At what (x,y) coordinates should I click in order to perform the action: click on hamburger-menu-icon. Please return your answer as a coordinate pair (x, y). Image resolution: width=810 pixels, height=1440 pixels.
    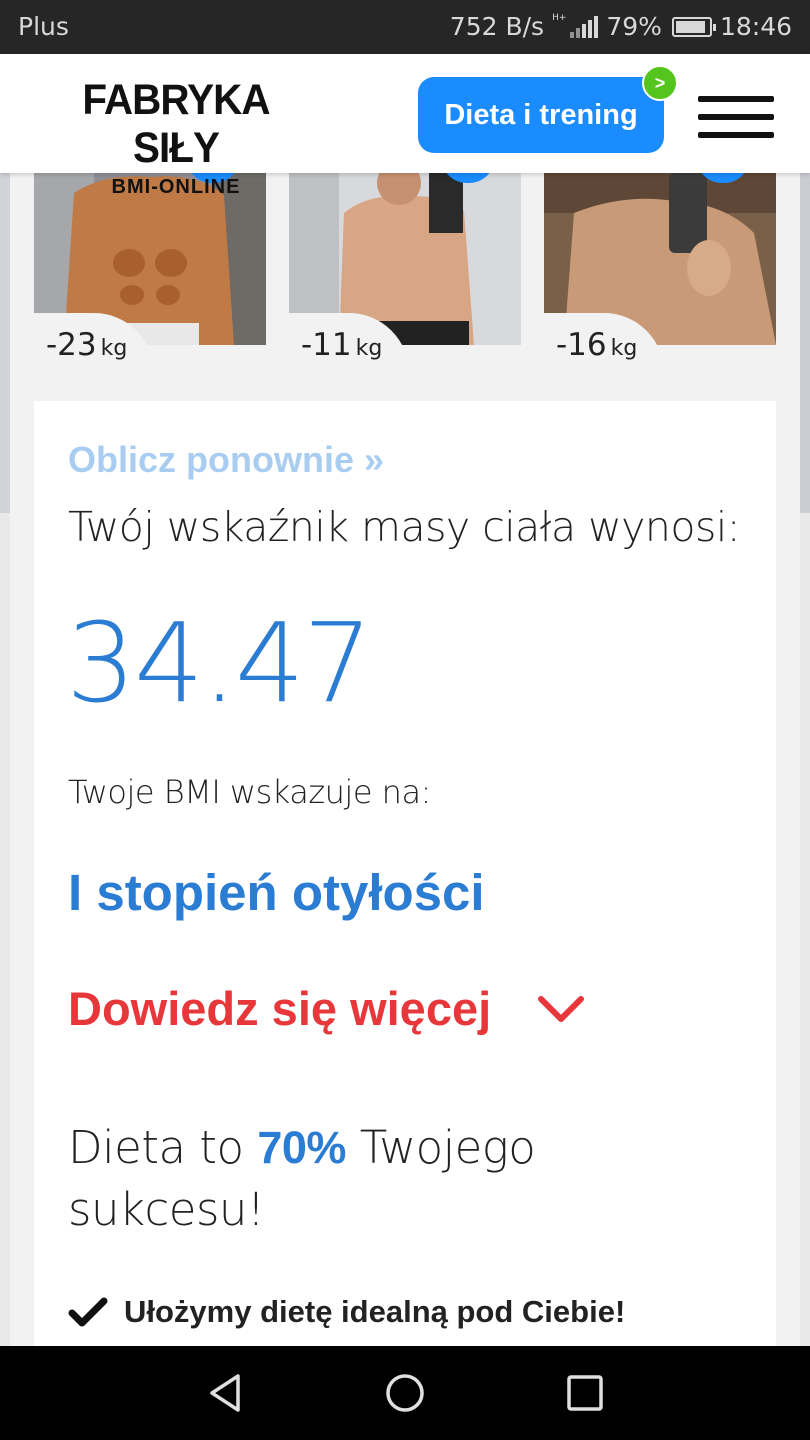
    Looking at the image, I should click on (736, 117).